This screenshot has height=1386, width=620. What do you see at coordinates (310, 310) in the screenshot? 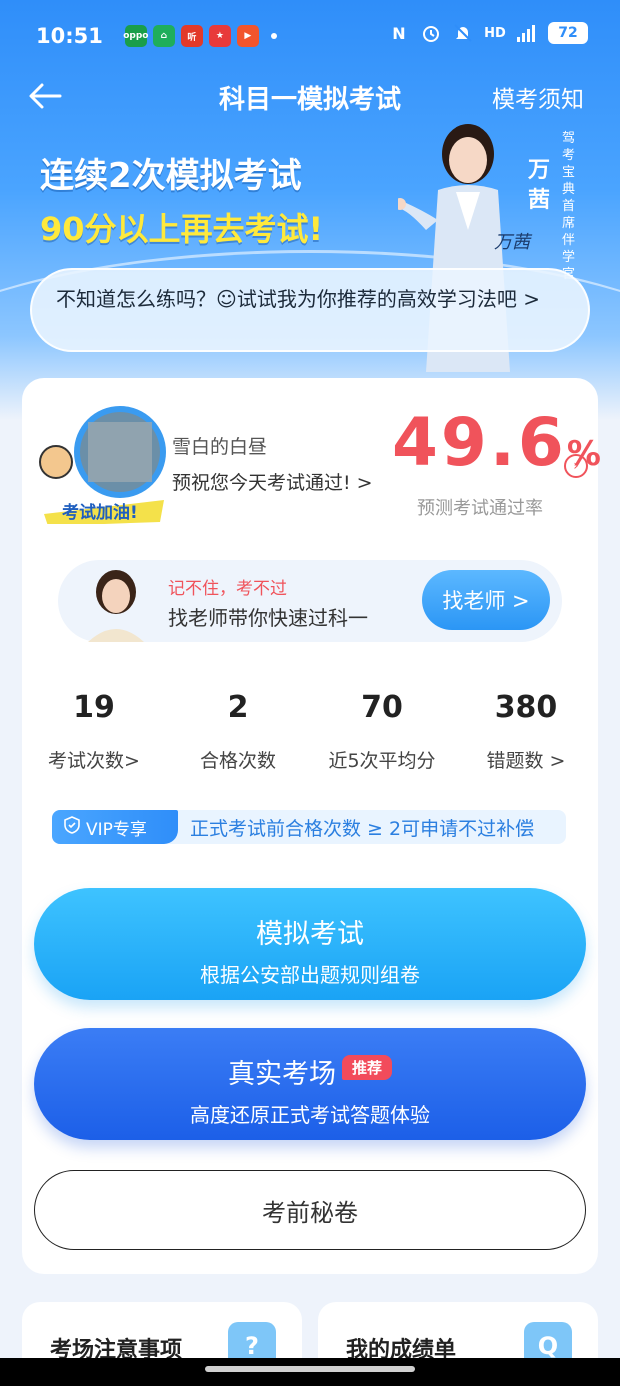
I see `study-tip-bubble: 不知道怎么练吗？☺试试我为你推荐的高效学习法吧 >` at bounding box center [310, 310].